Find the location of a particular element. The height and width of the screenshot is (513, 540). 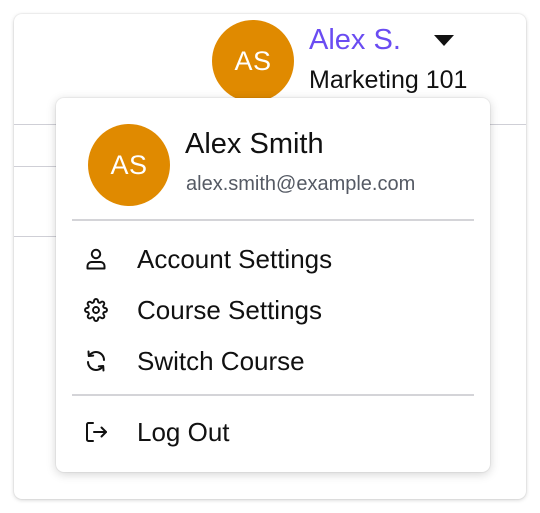

menu-item-account-settings: Account Settings is located at coordinates (274, 259).